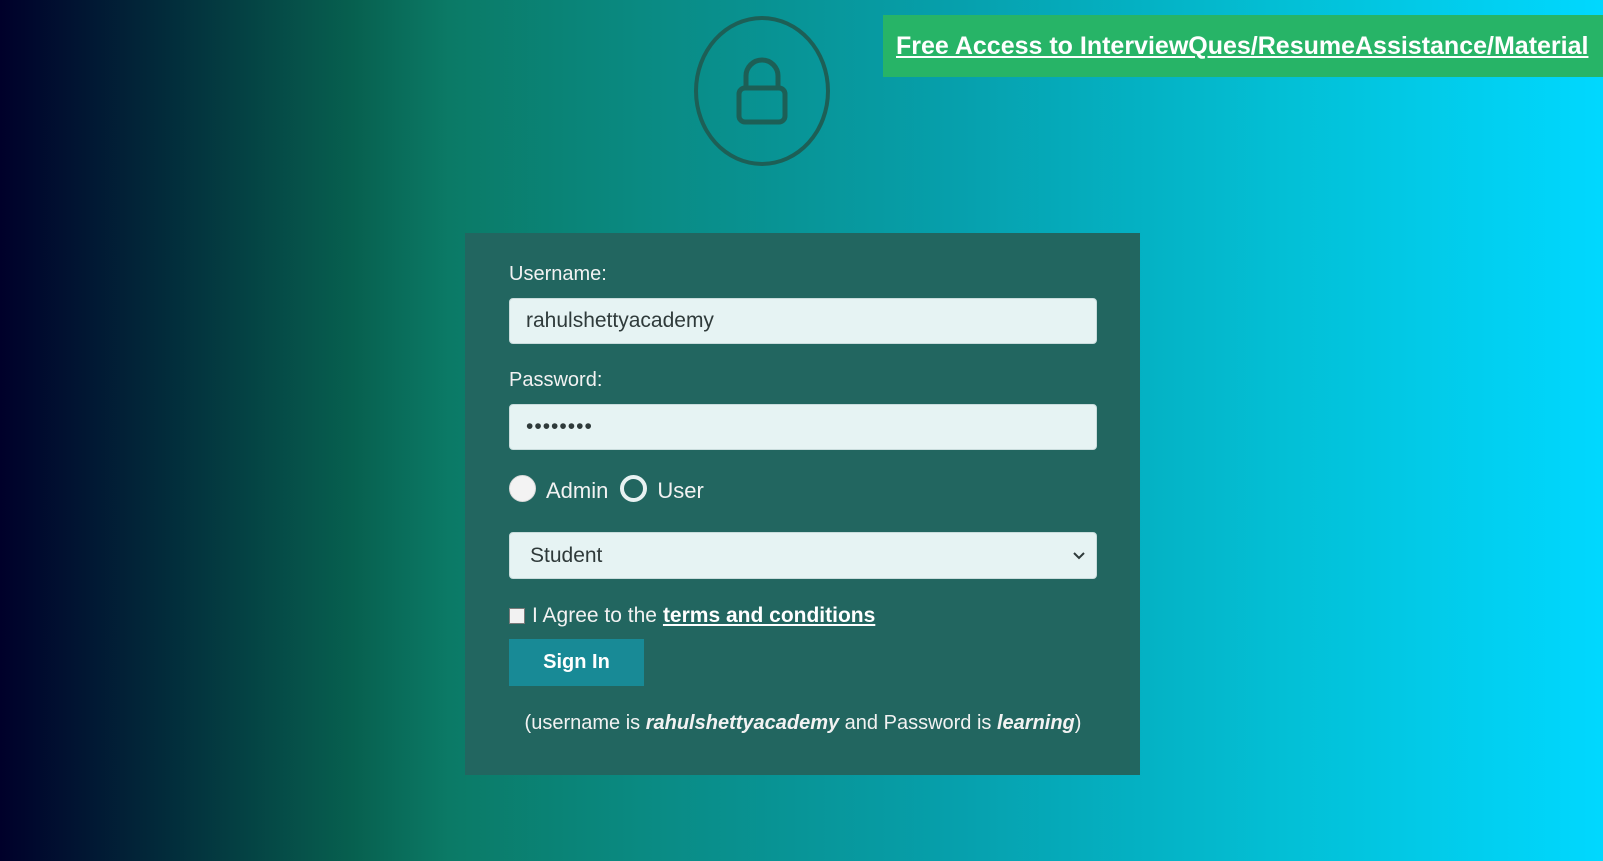  What do you see at coordinates (680, 491) in the screenshot?
I see `user-radio-label: User` at bounding box center [680, 491].